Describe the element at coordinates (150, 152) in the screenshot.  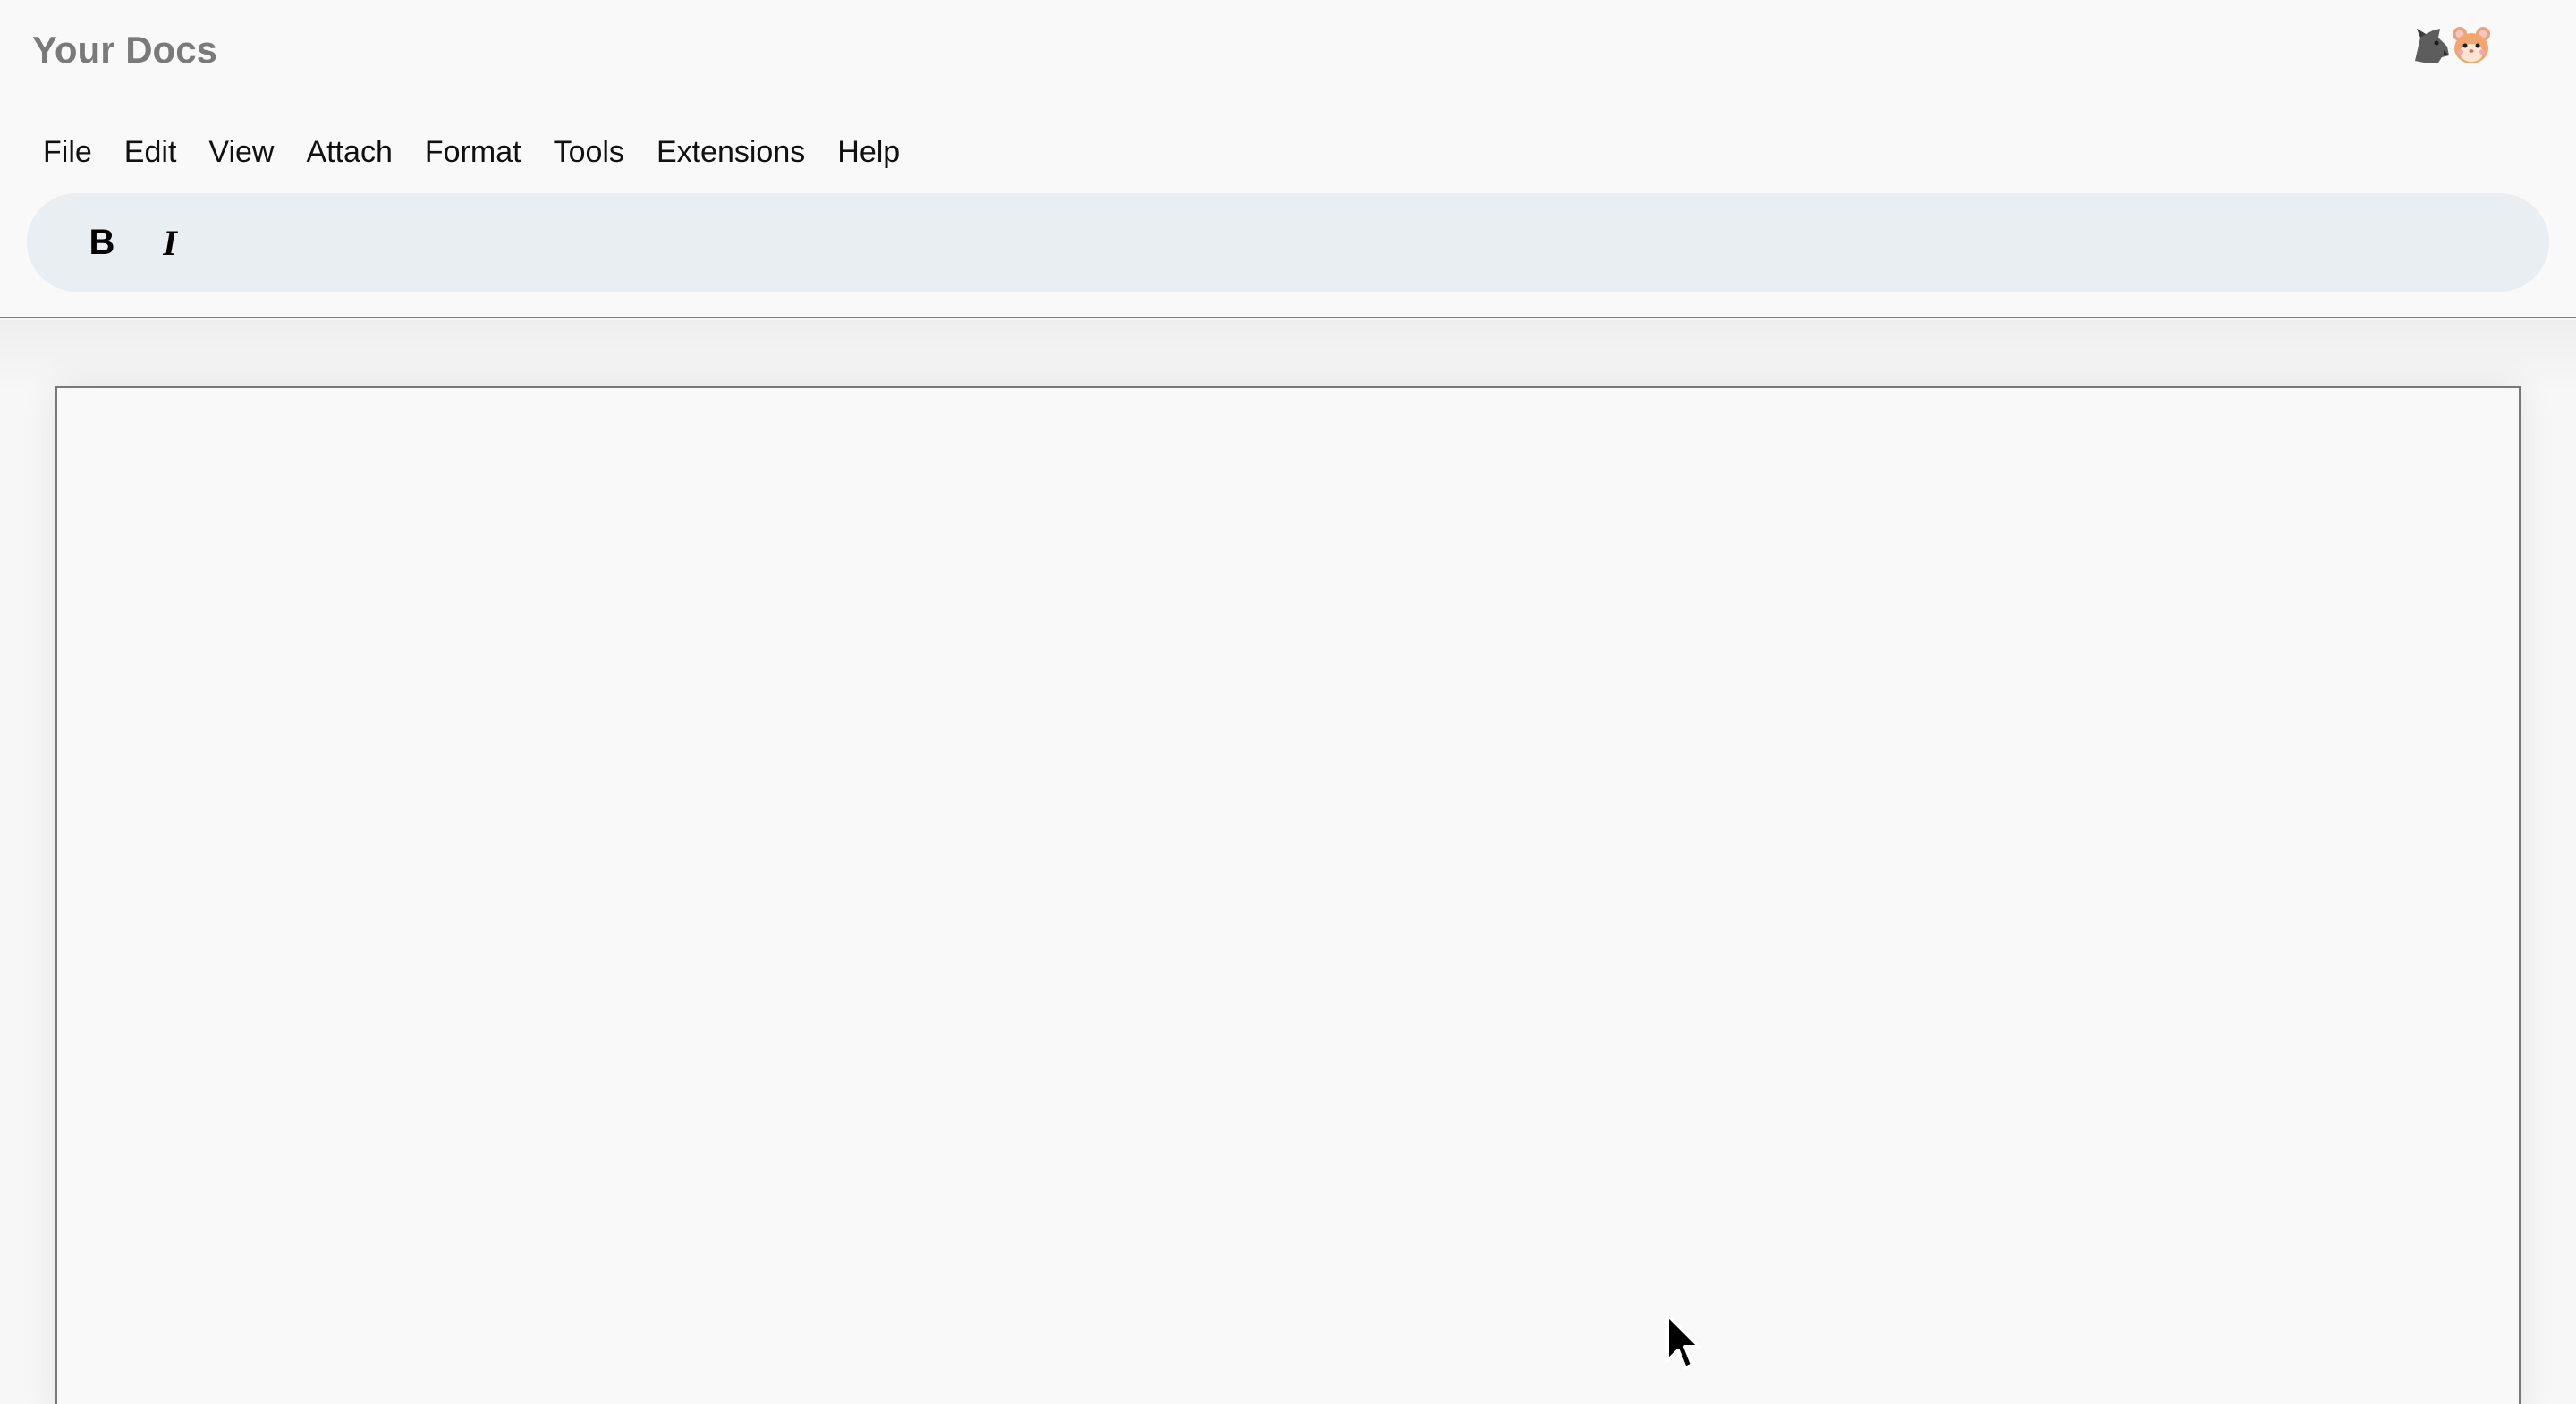
I see `menu-edit: Edit` at that location.